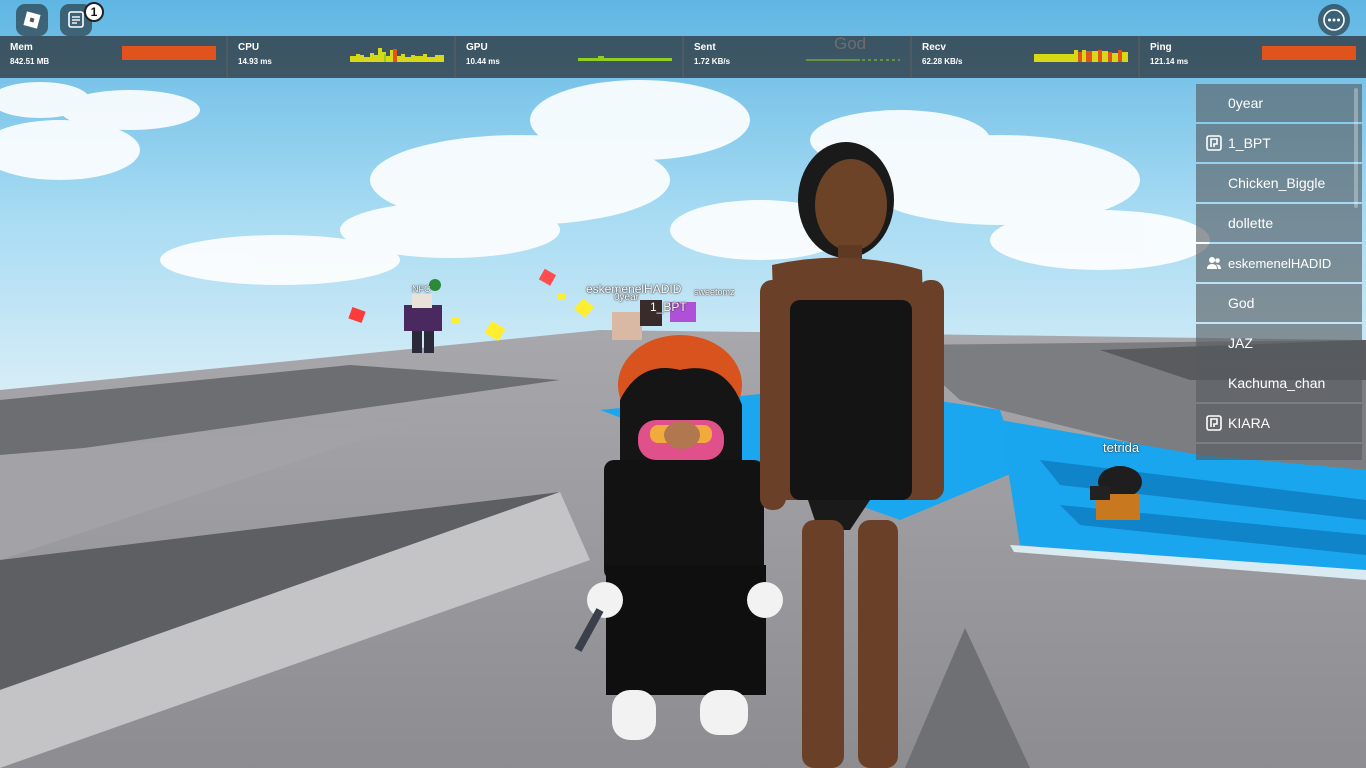 The height and width of the screenshot is (768, 1366). What do you see at coordinates (1279, 143) in the screenshot?
I see `player-row-1bpt: 1_BPT` at bounding box center [1279, 143].